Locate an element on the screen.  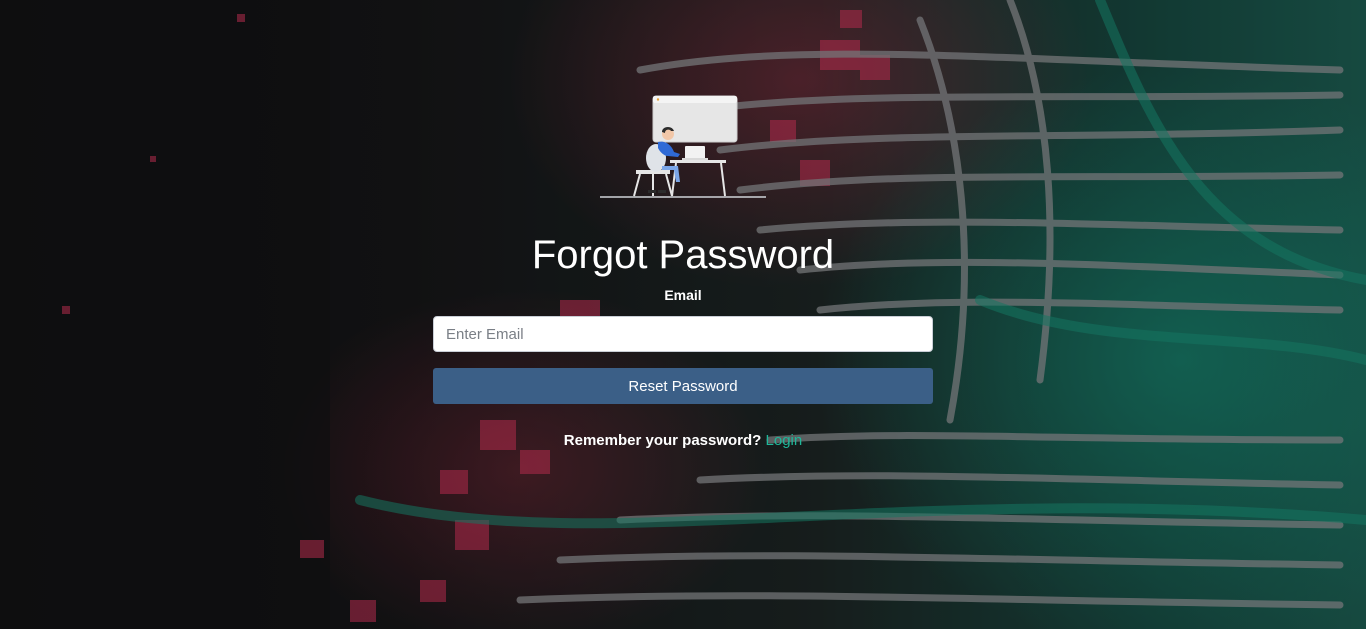
email-label: Email is located at coordinates (683, 295).